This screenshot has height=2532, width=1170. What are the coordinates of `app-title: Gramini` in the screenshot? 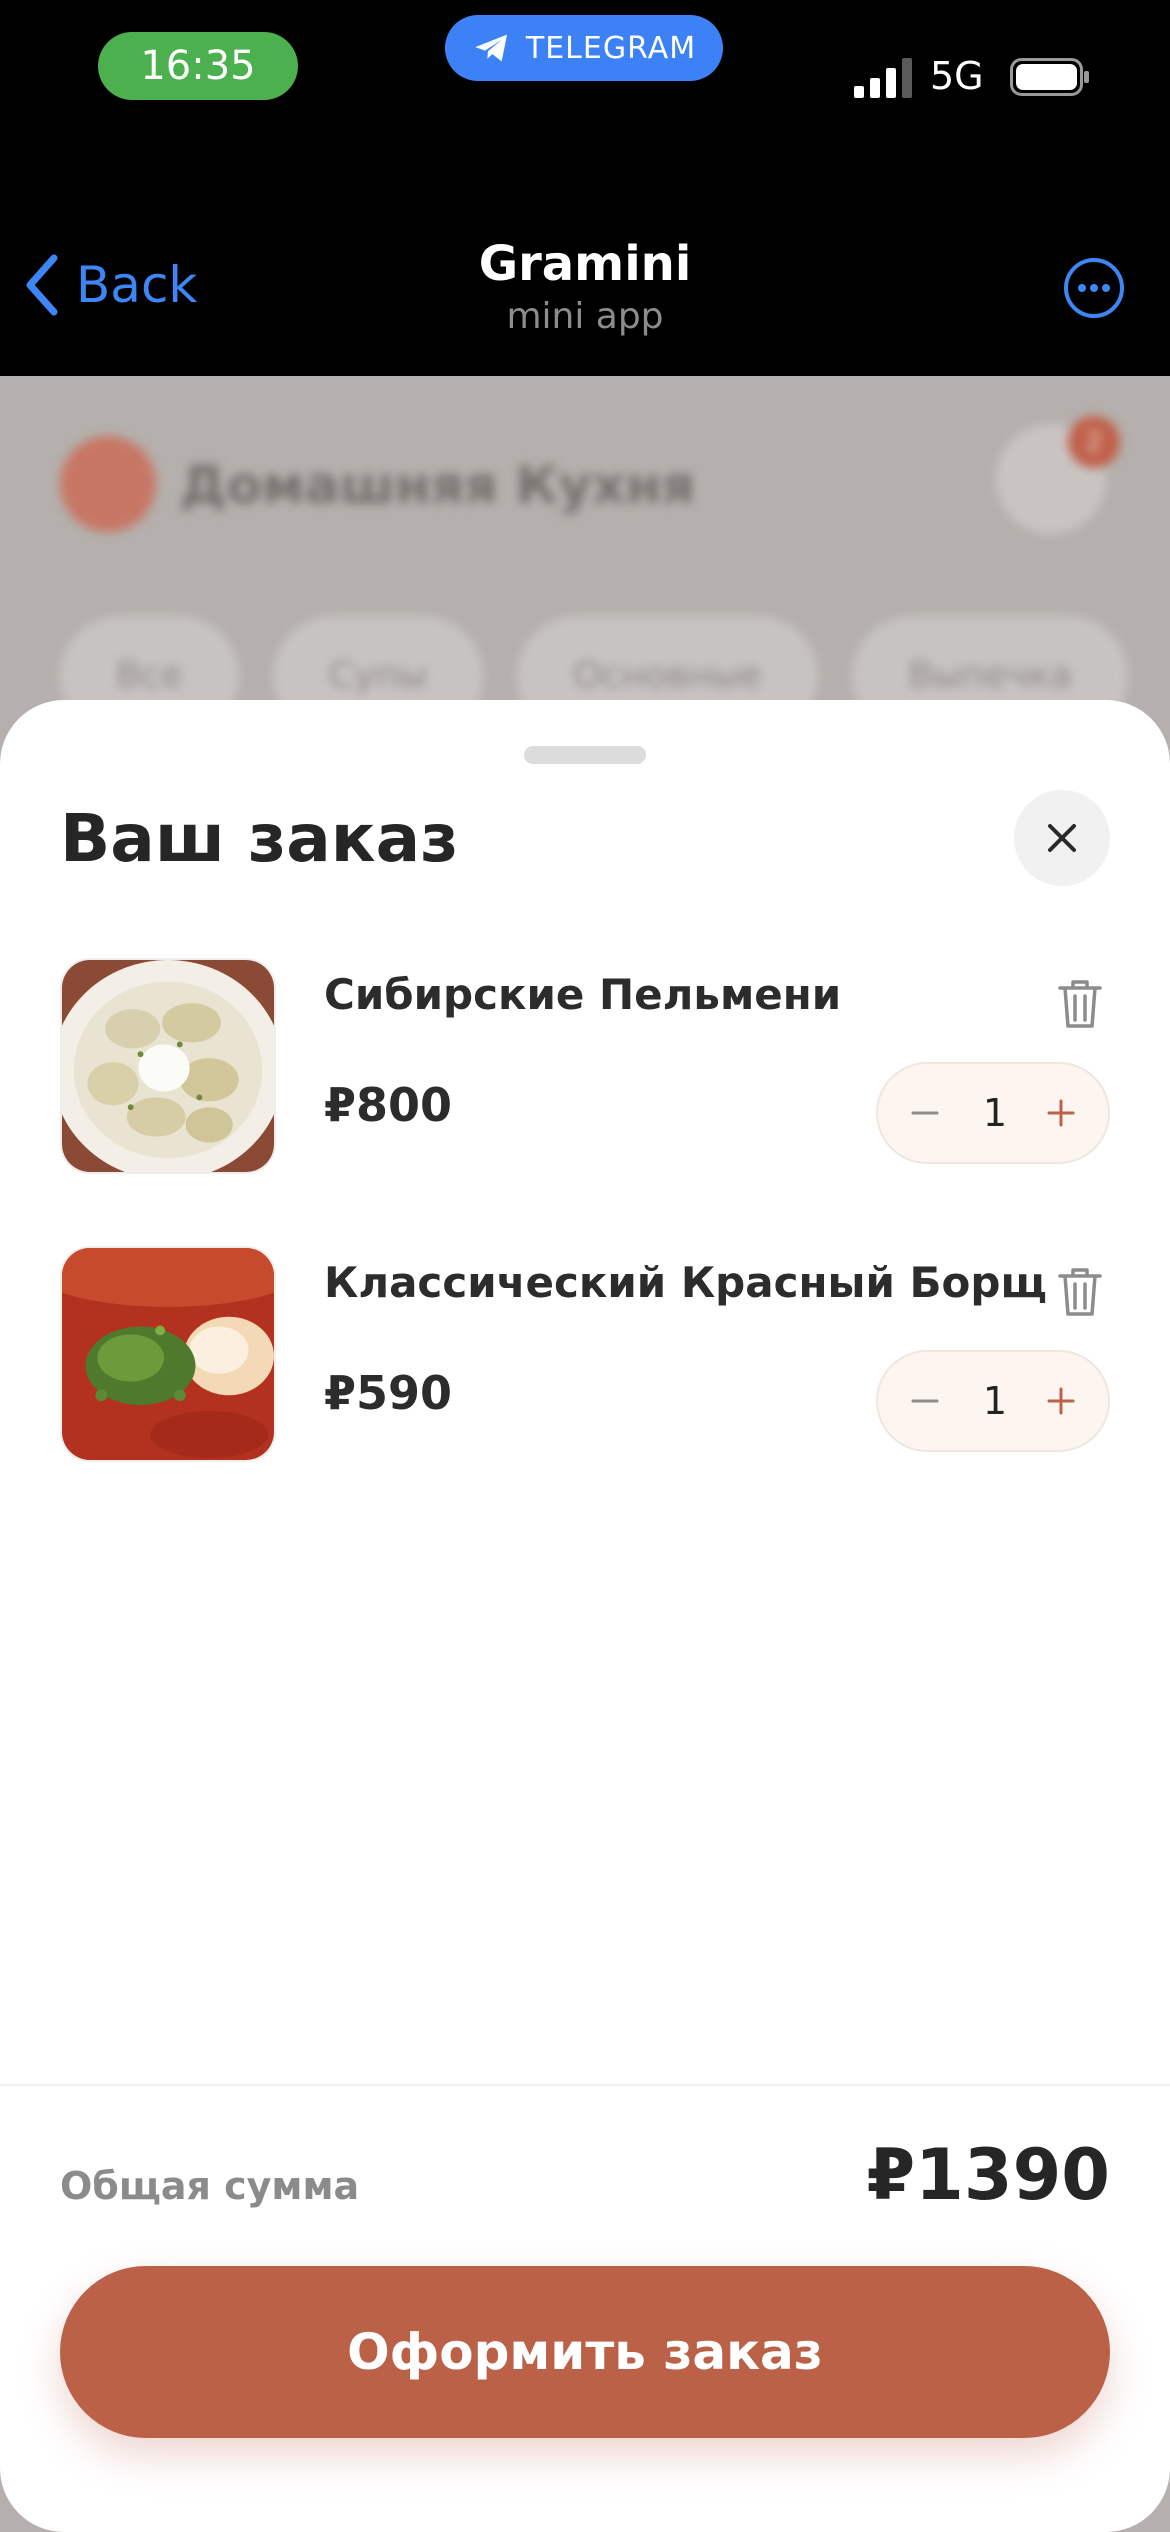 It's located at (585, 264).